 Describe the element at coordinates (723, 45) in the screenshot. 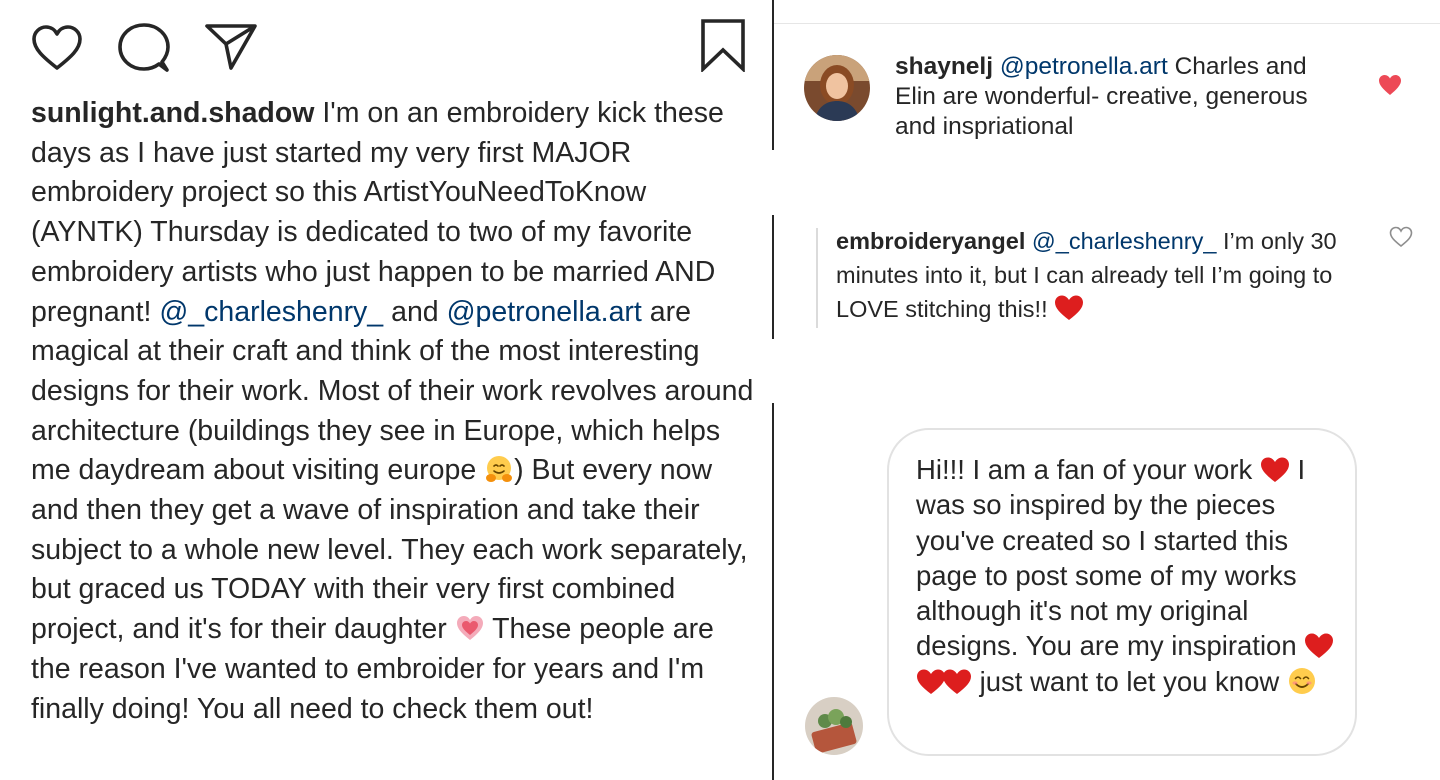

I see `bookmark-icon` at that location.